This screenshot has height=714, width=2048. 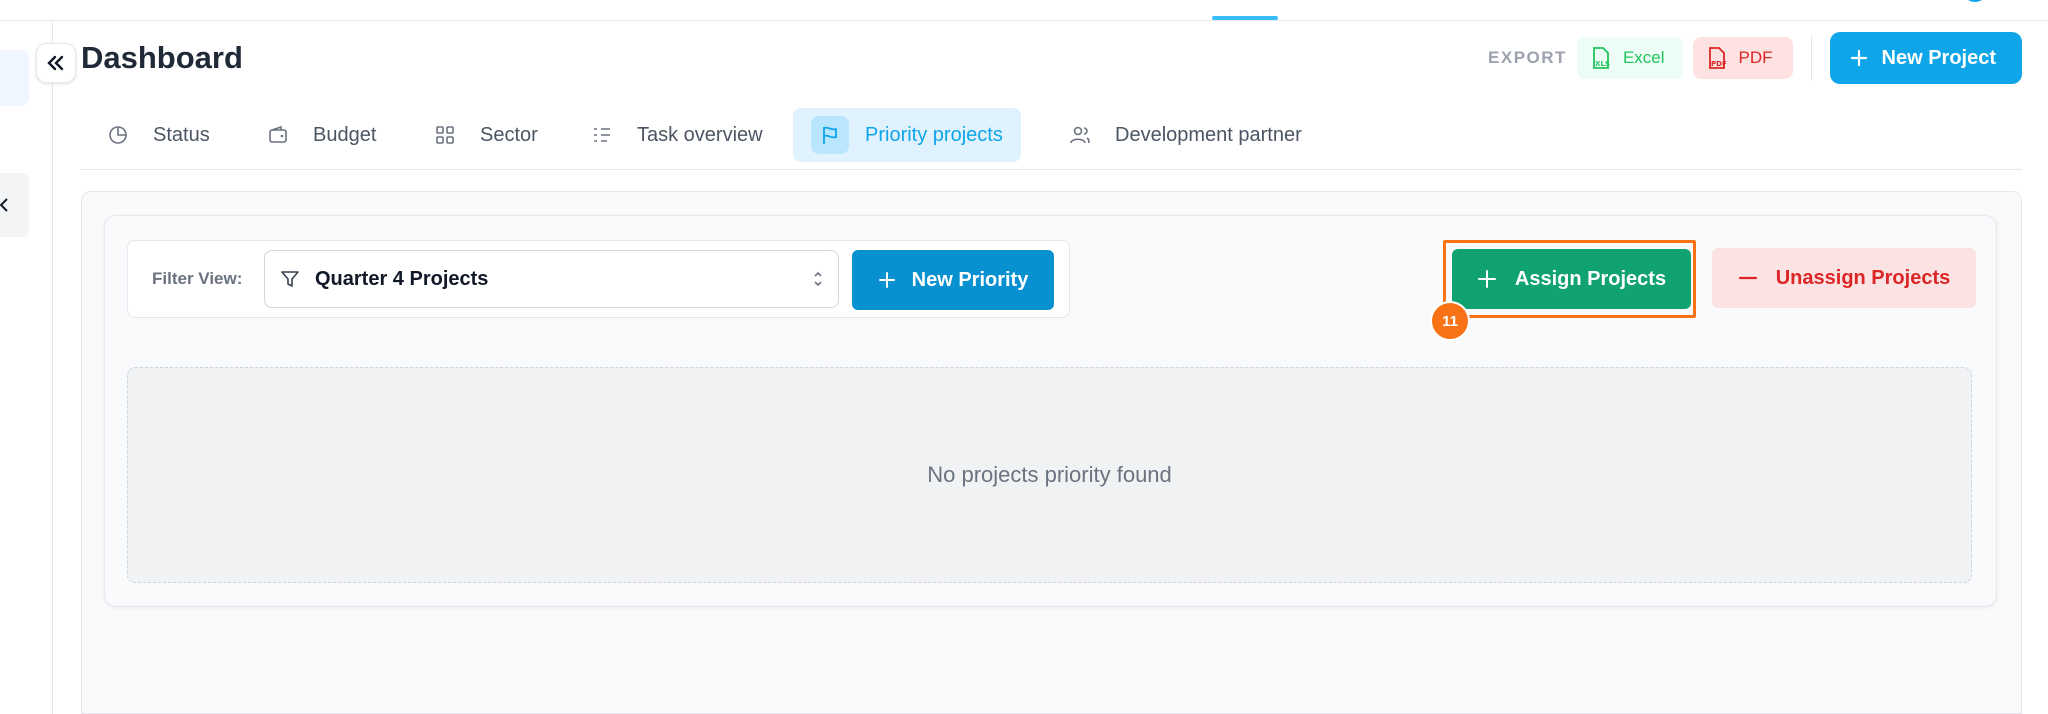 I want to click on tab-budget: Budget, so click(x=317, y=135).